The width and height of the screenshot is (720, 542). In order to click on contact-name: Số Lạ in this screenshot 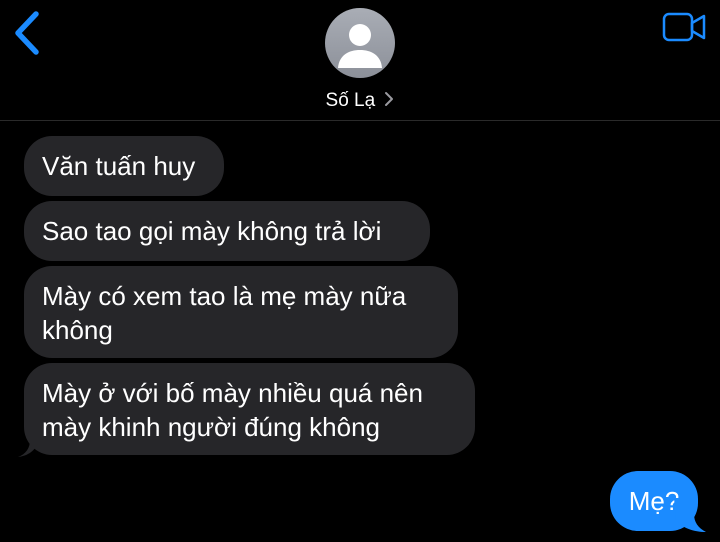, I will do `click(350, 100)`.